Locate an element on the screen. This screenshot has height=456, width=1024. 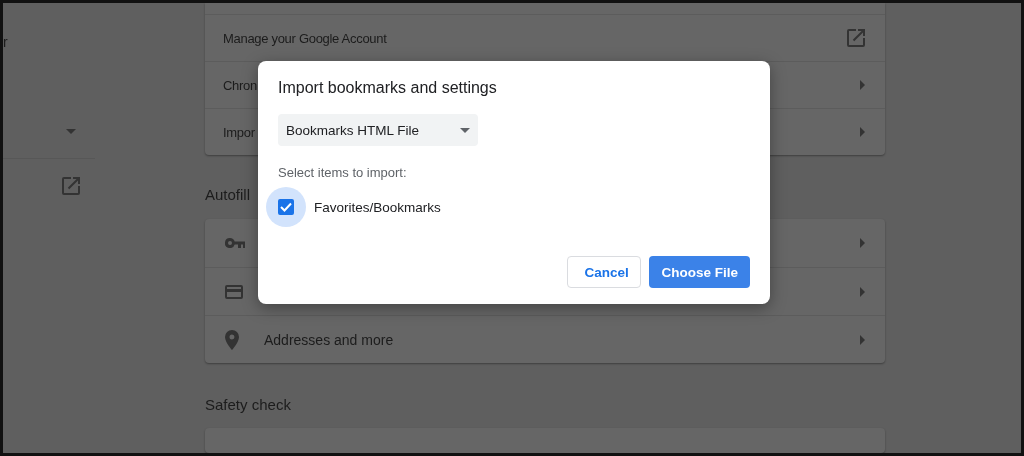
credit-card-icon is located at coordinates (234, 291).